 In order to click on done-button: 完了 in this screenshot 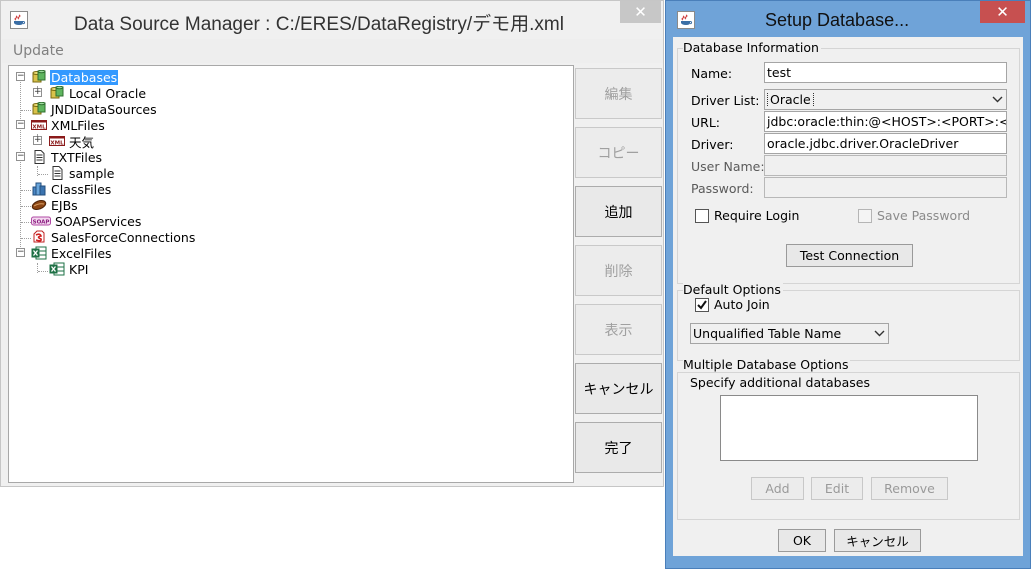, I will do `click(618, 447)`.